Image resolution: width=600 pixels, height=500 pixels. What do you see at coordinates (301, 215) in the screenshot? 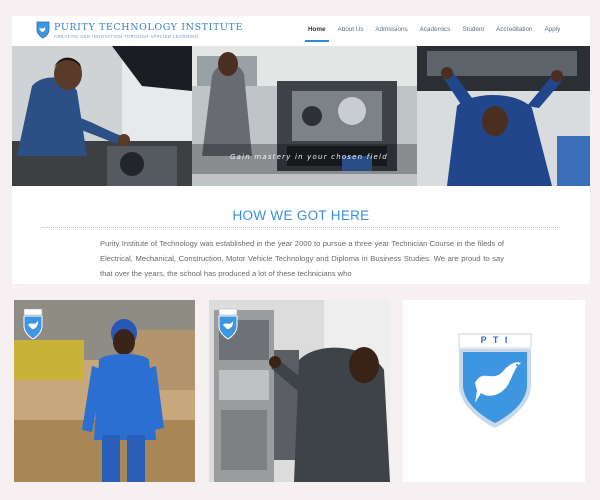
I see `section-title: HOW WE GOT HERE` at bounding box center [301, 215].